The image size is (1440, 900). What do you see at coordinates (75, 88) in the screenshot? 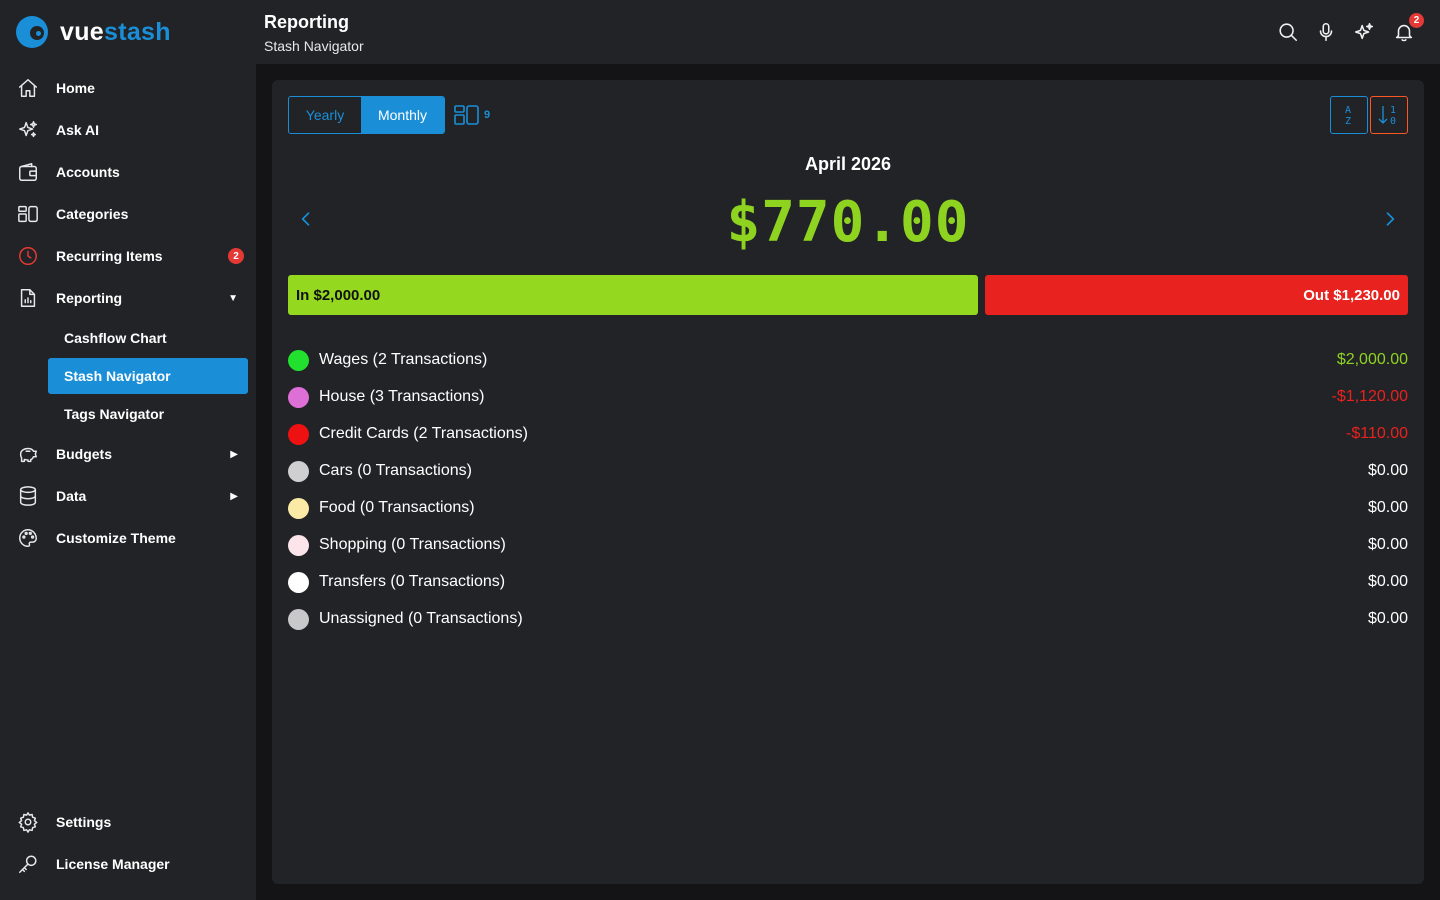
I see `sidebar-item-label: Home` at bounding box center [75, 88].